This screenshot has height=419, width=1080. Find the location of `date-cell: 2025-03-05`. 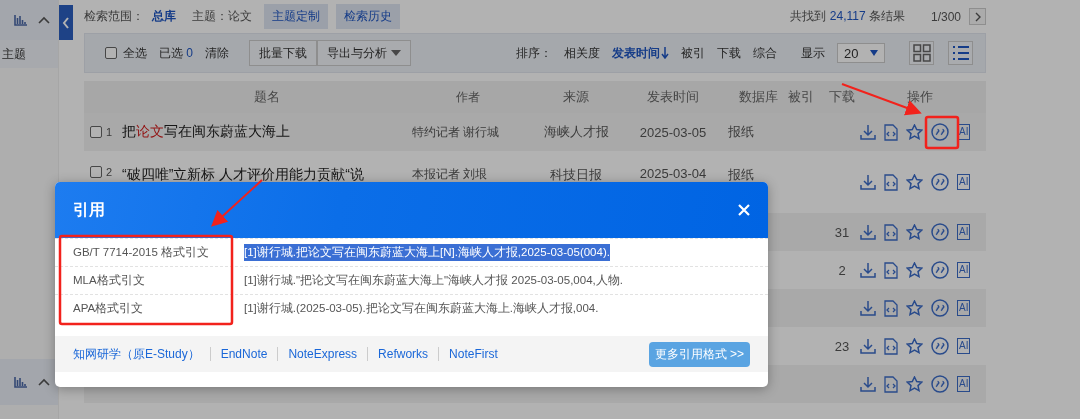

date-cell: 2025-03-05 is located at coordinates (673, 132).